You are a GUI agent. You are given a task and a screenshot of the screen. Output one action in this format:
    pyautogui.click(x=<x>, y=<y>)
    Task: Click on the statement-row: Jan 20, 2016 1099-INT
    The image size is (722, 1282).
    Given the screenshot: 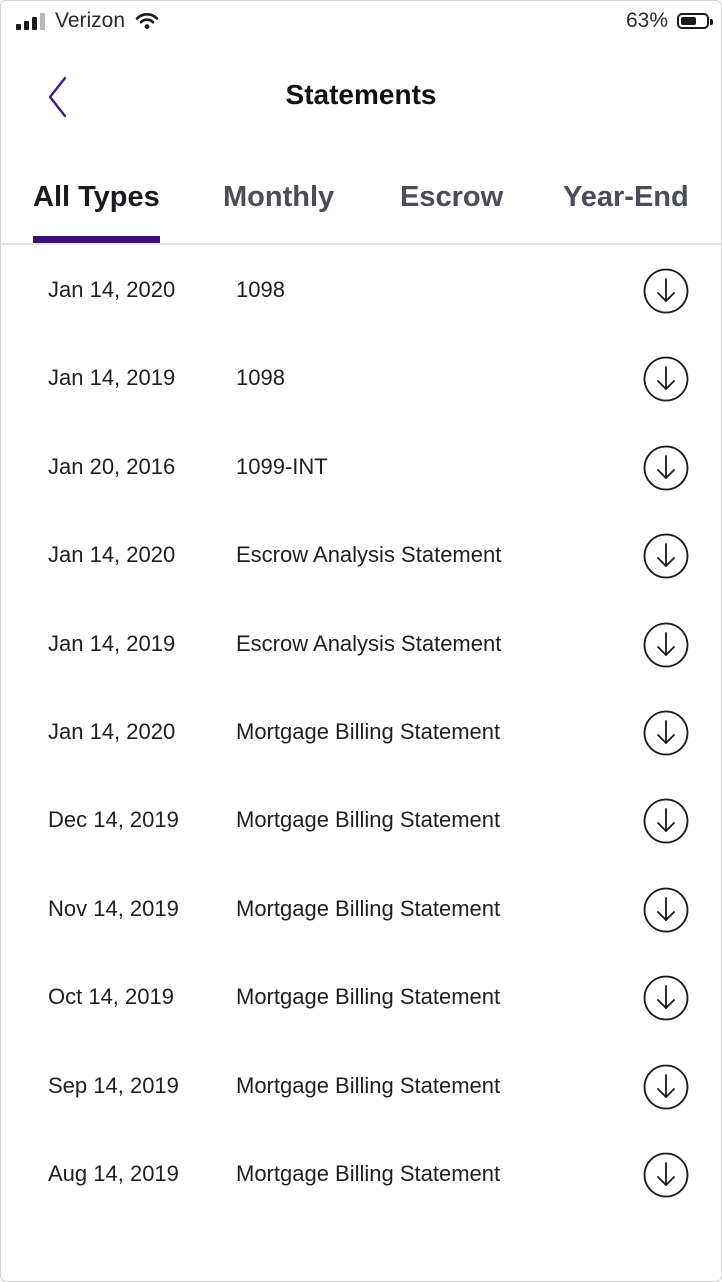 What is the action you would take?
    pyautogui.click(x=361, y=468)
    